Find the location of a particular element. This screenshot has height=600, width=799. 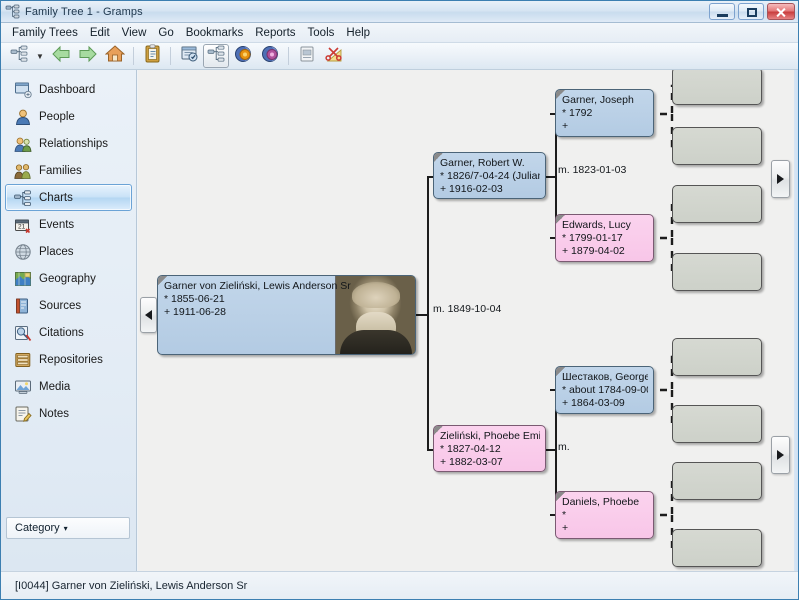

triangle-right-icon is located at coordinates (780, 455).